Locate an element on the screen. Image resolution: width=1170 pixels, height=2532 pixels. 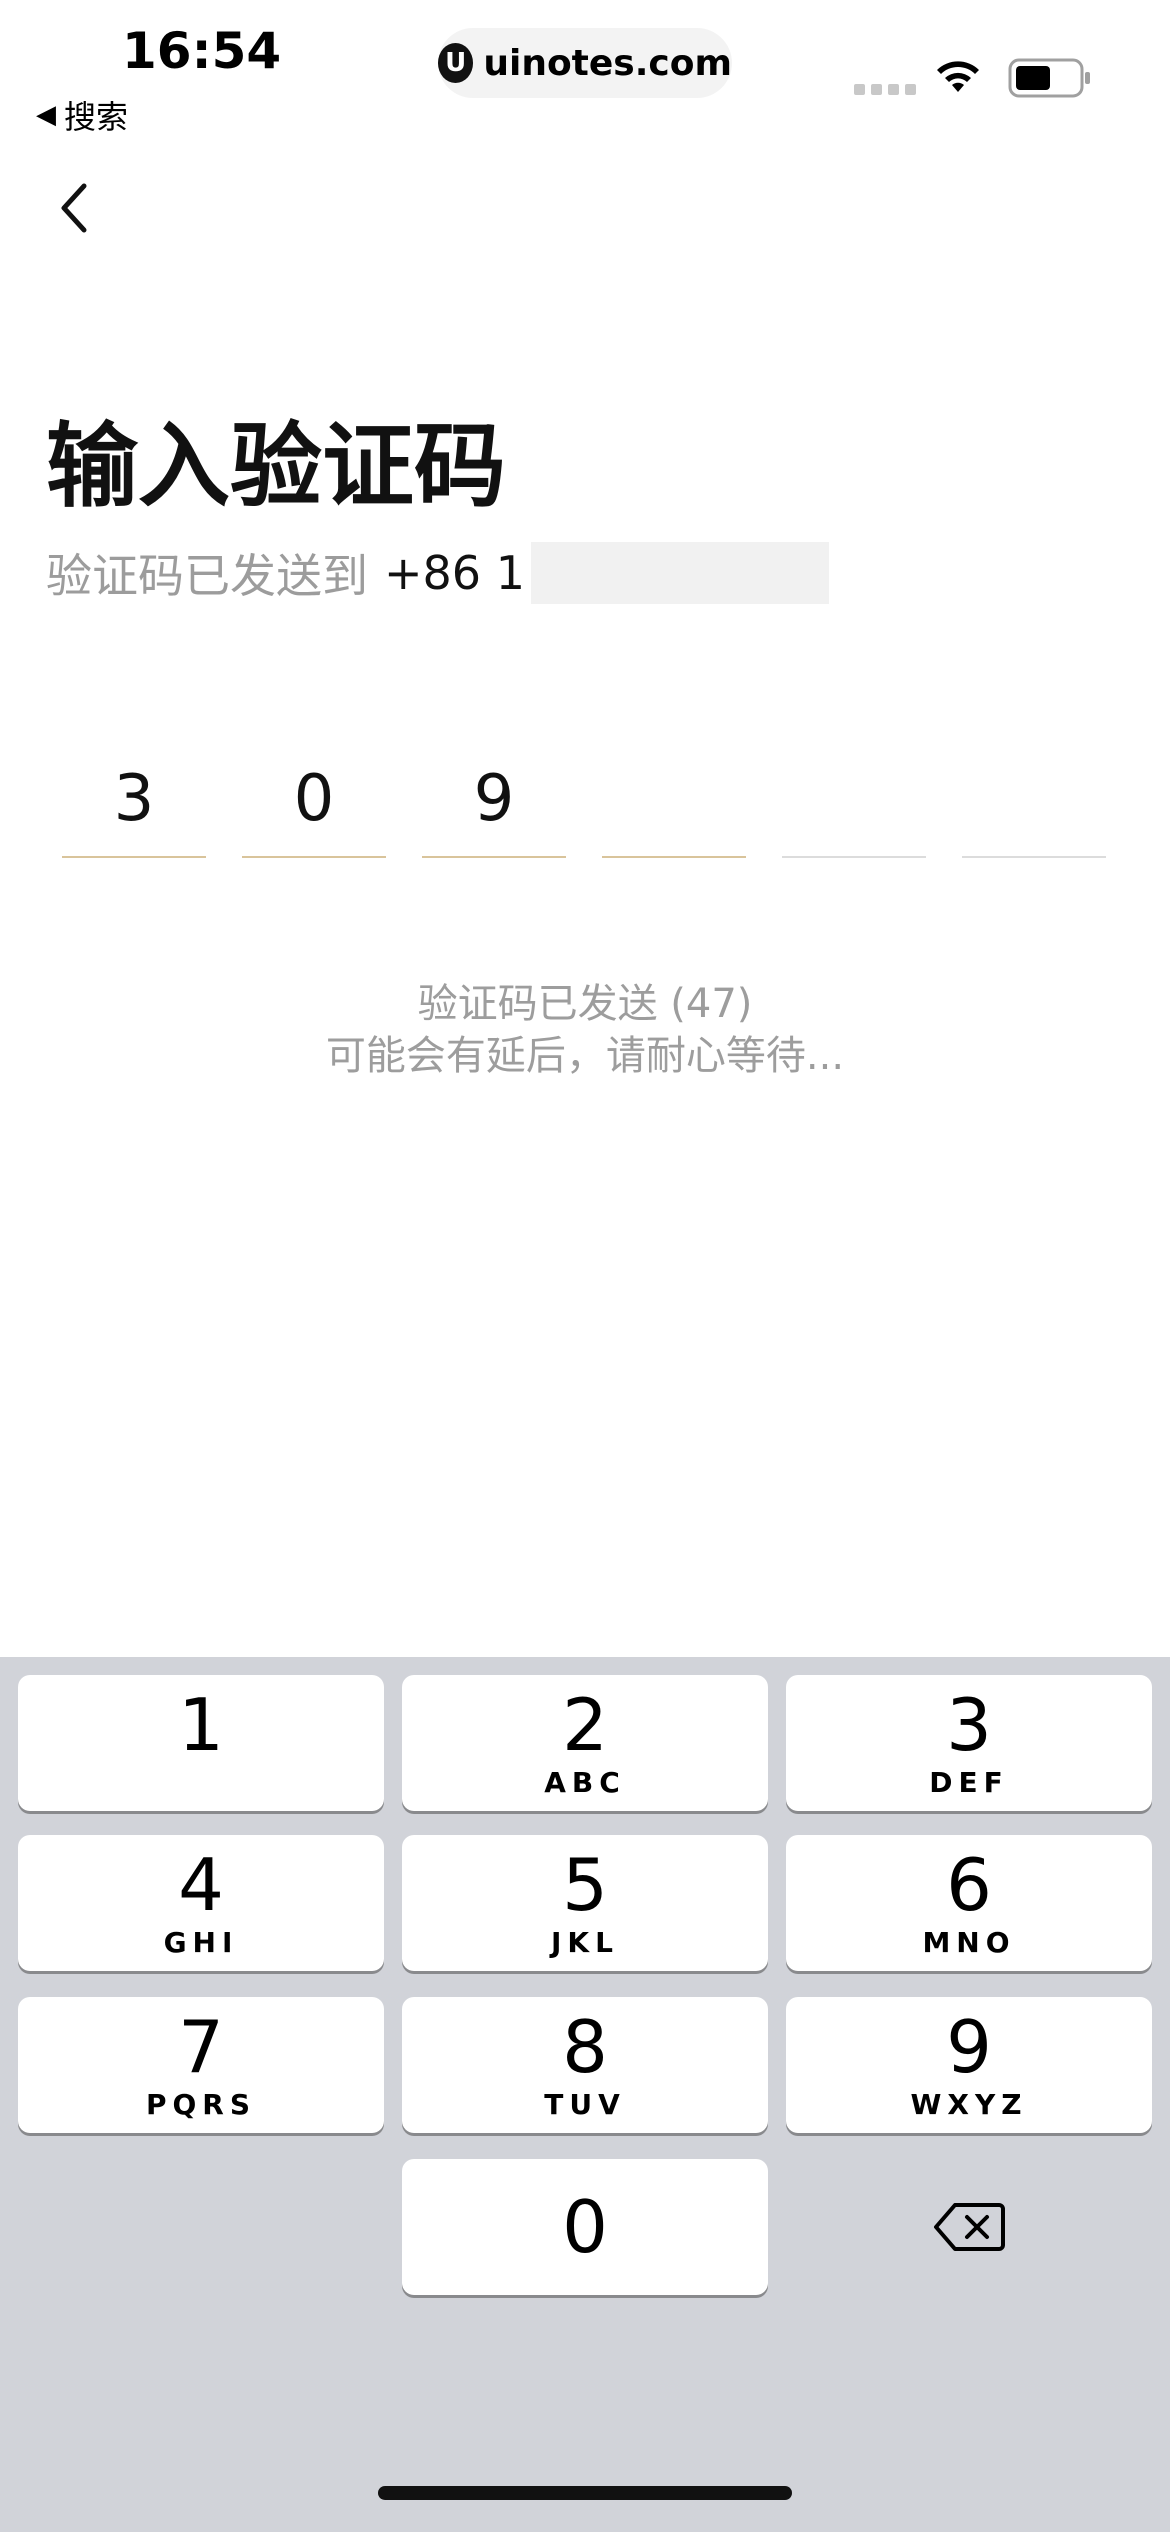
key-7: 7 PQRS is located at coordinates (201, 2065).